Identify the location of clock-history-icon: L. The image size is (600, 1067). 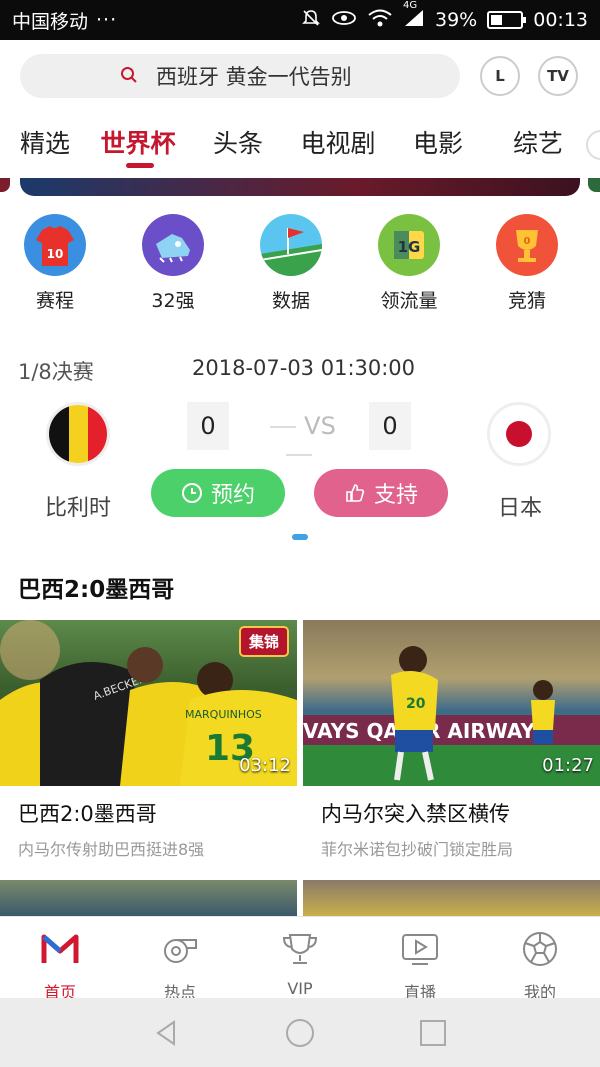
(500, 76).